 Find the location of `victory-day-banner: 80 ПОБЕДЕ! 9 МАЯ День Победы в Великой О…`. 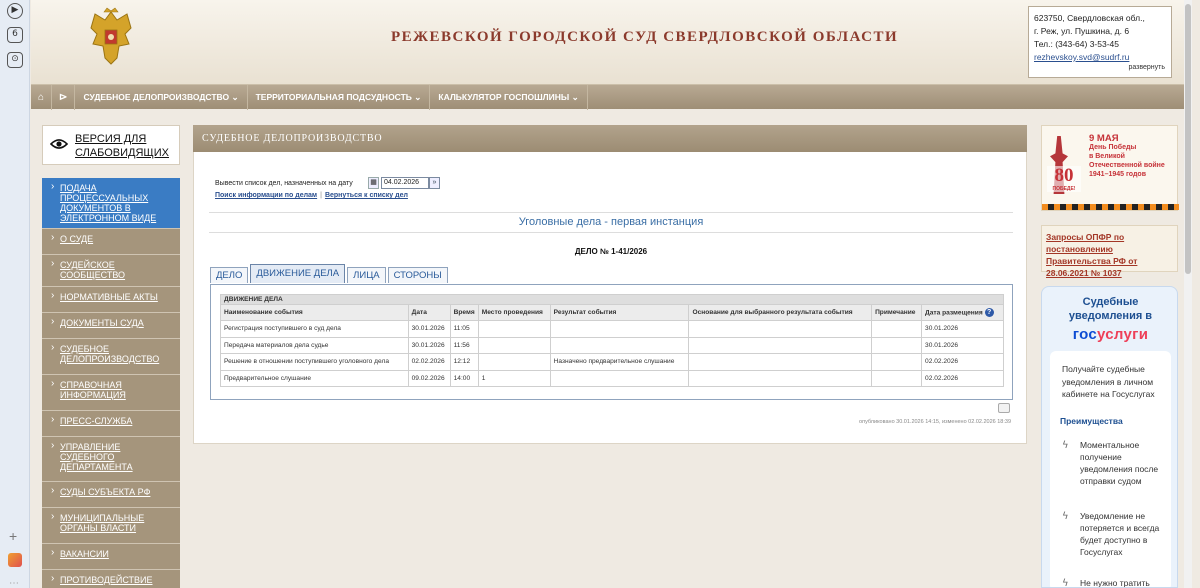

victory-day-banner: 80 ПОБЕДЕ! 9 МАЯ День Победы в Великой О… is located at coordinates (1110, 168).